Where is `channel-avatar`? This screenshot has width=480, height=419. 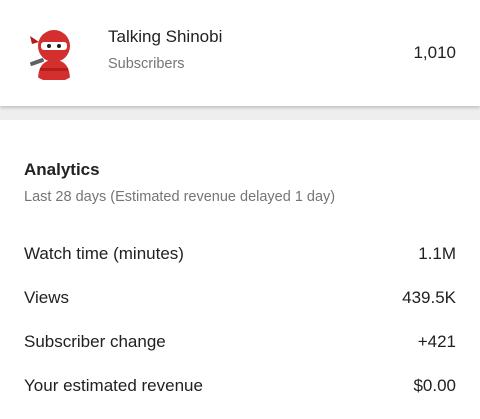 channel-avatar is located at coordinates (54, 52).